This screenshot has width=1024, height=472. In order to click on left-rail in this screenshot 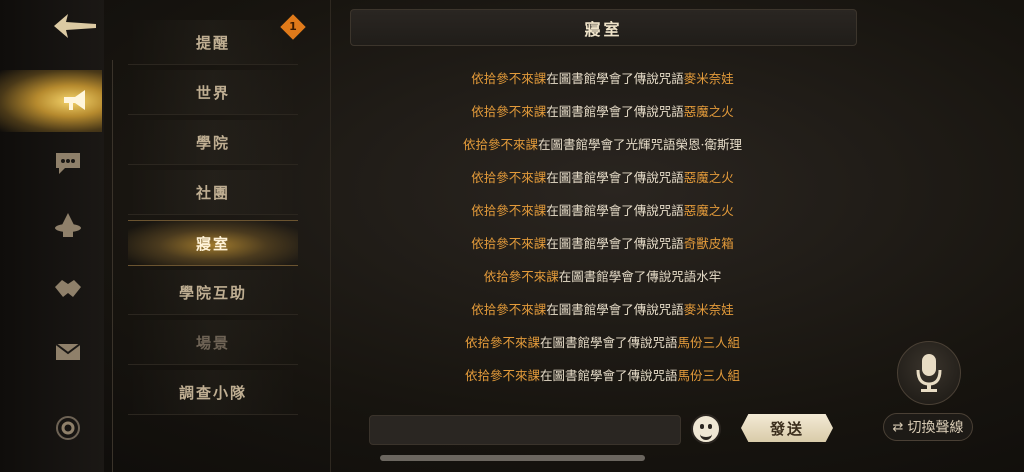, I will do `click(52, 236)`.